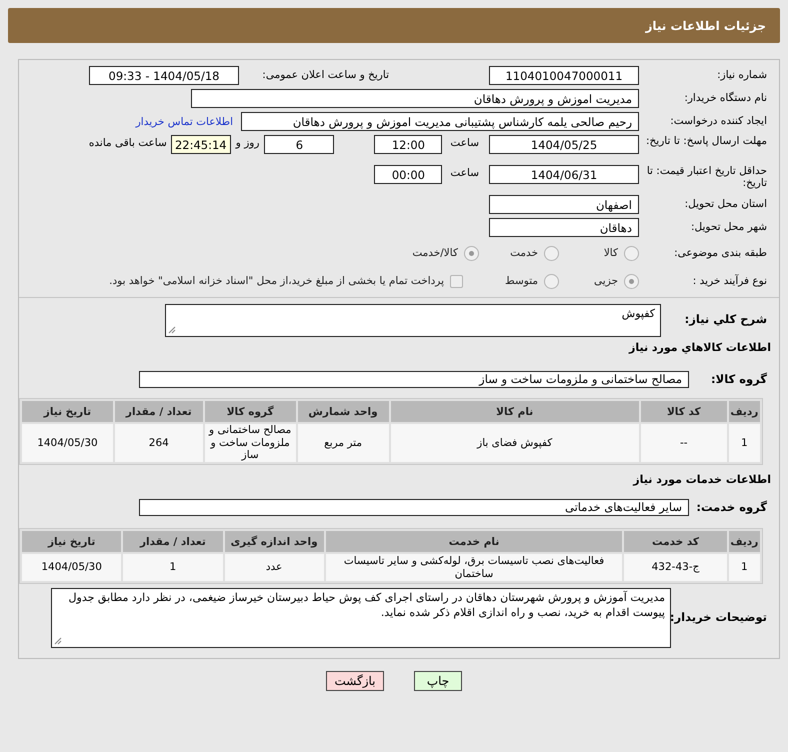 The width and height of the screenshot is (788, 752). What do you see at coordinates (274, 541) in the screenshot?
I see `column-header: واحد اندازه گیری` at bounding box center [274, 541].